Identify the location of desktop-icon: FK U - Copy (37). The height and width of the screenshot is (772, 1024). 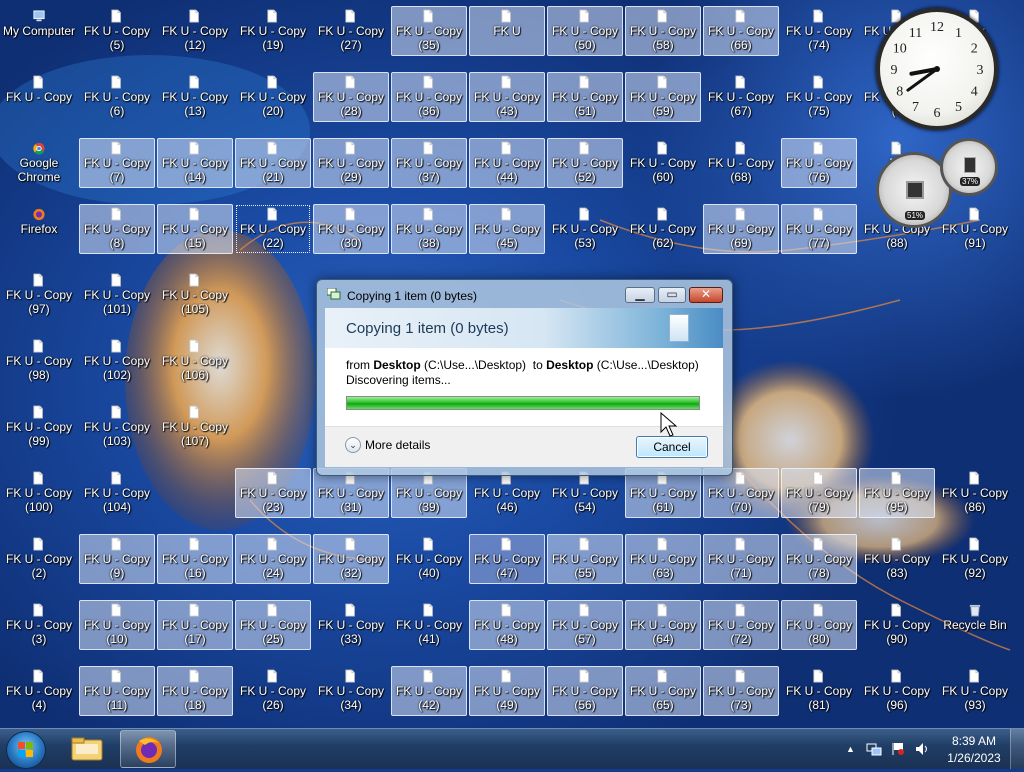
(429, 163).